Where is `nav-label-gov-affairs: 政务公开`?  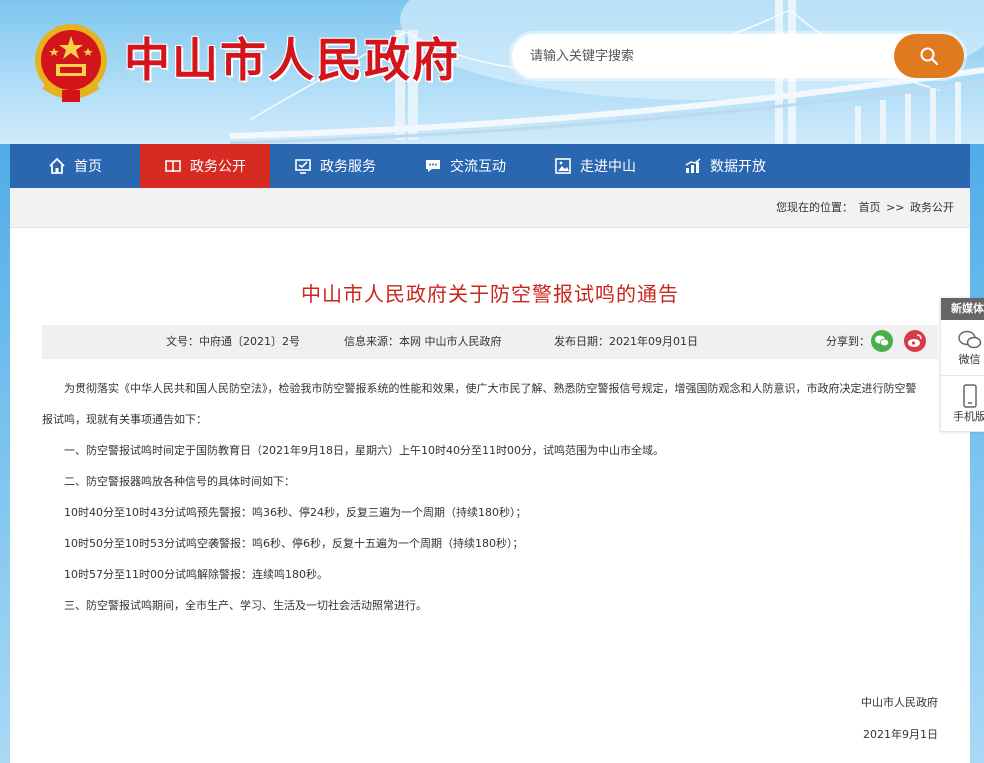
nav-label-gov-affairs: 政务公开 is located at coordinates (218, 167).